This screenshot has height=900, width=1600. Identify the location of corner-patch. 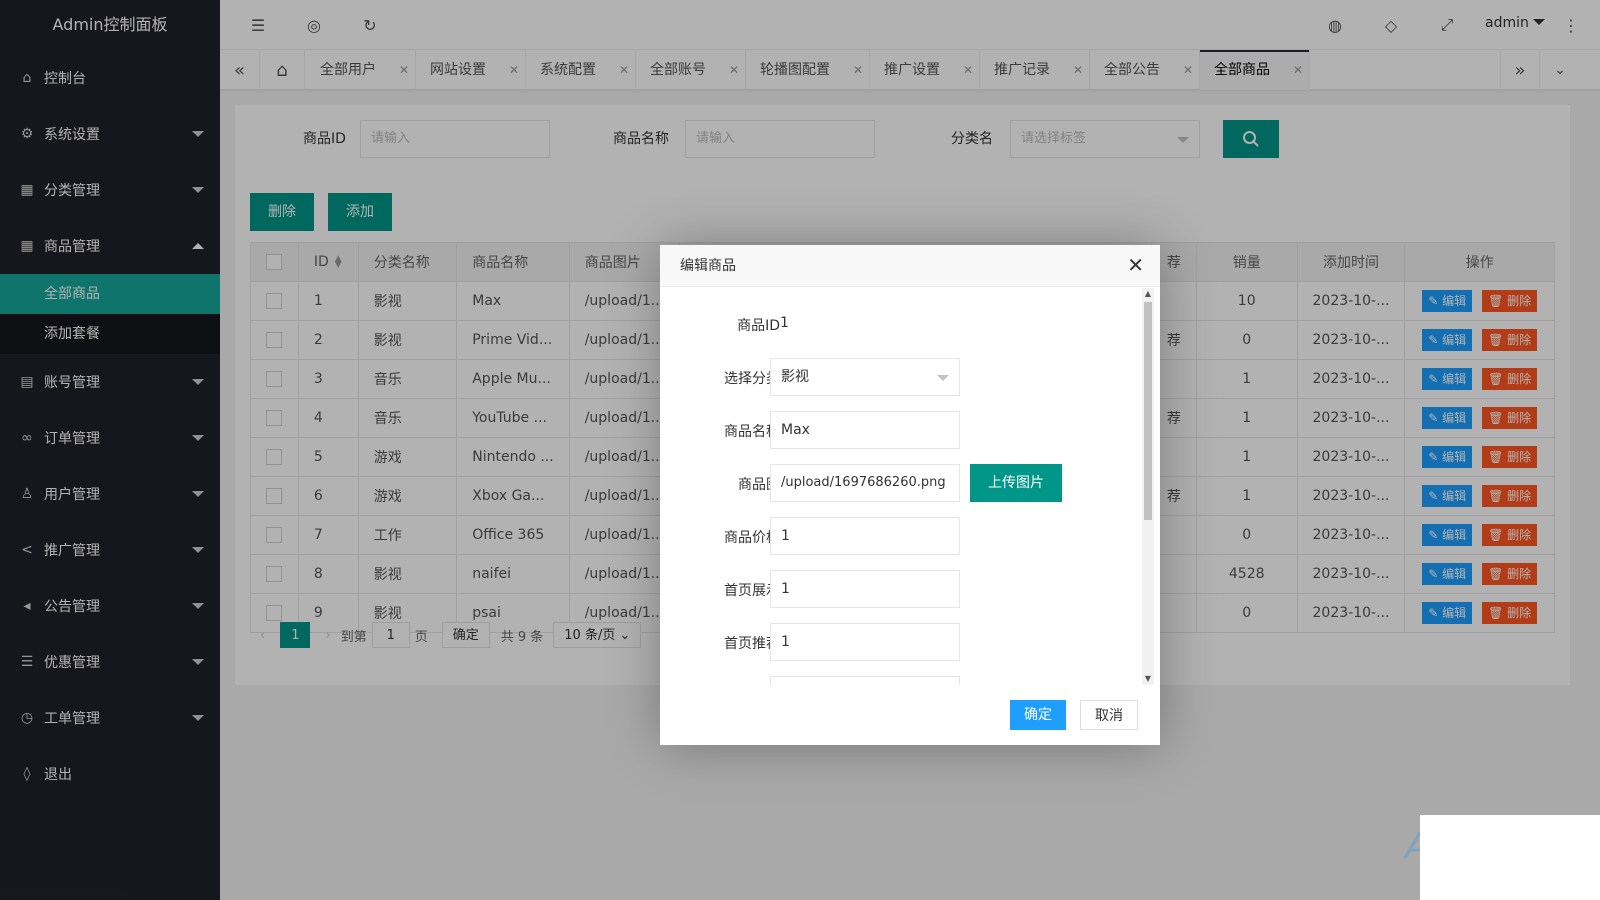
(1510, 857).